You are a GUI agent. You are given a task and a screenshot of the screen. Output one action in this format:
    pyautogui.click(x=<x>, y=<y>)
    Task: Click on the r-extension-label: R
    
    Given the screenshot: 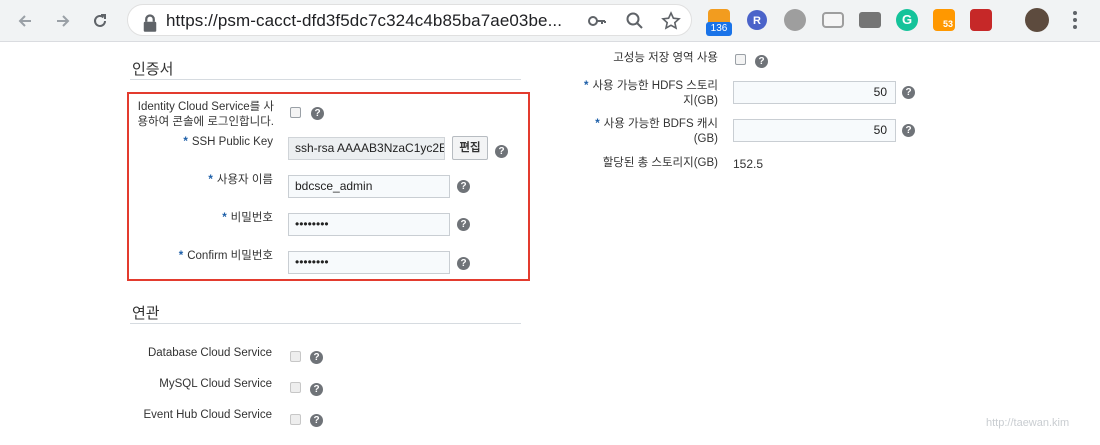 What is the action you would take?
    pyautogui.click(x=757, y=21)
    